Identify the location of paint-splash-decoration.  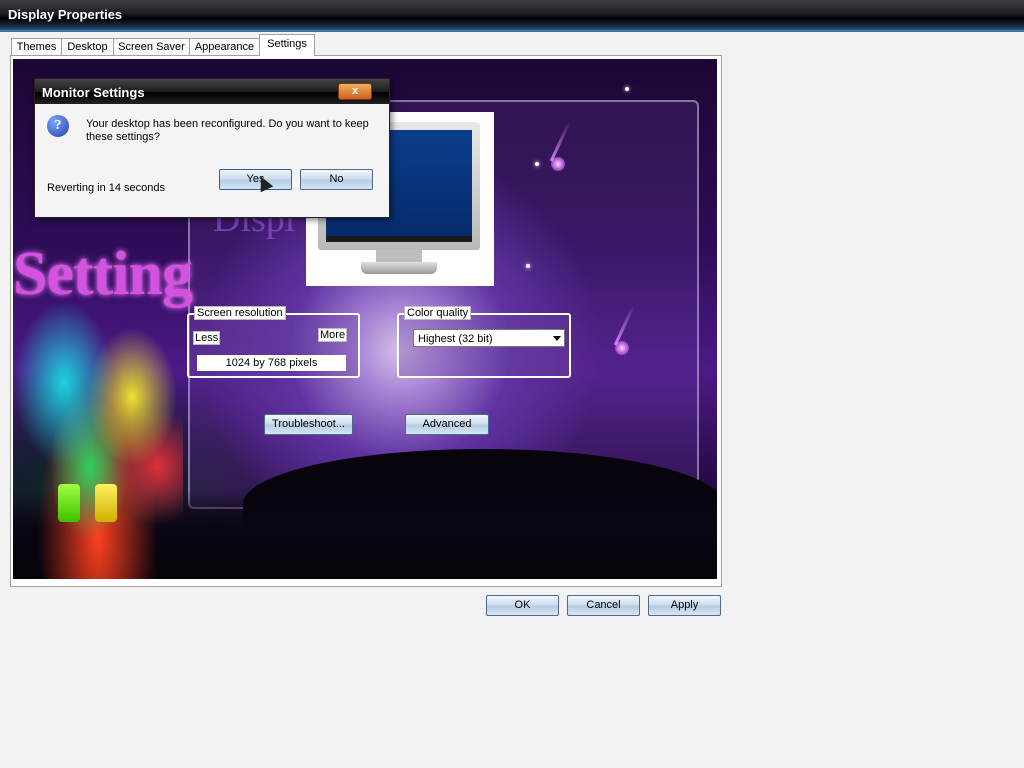
(98, 439).